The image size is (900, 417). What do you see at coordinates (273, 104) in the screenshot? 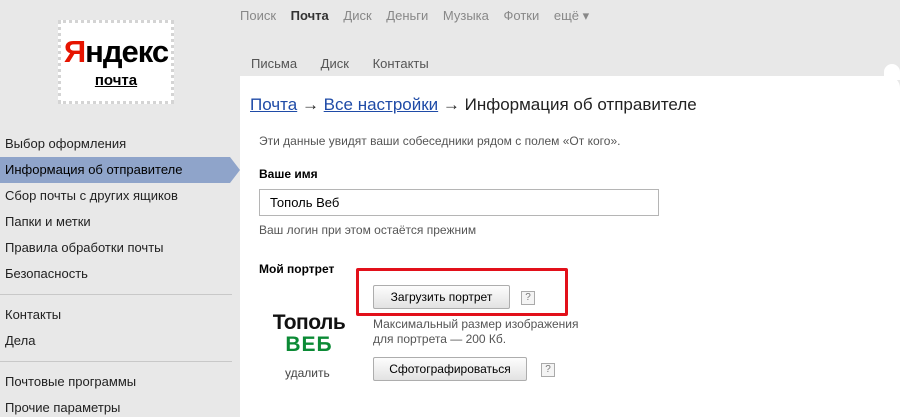
I see `breadcrumb-mail-link: Почта` at bounding box center [273, 104].